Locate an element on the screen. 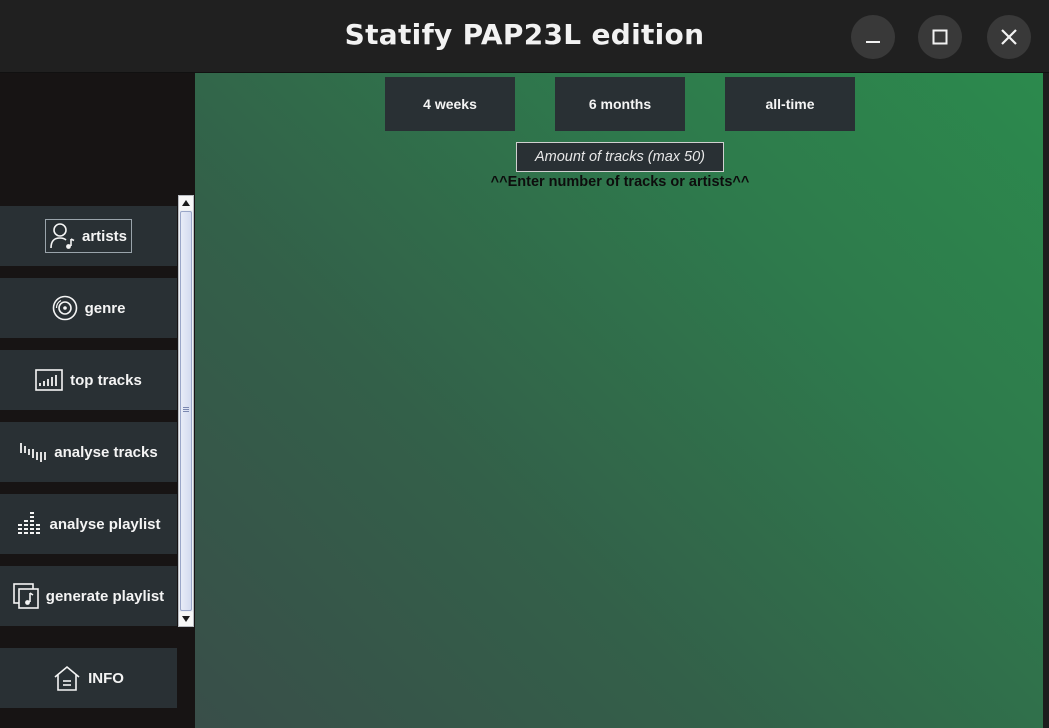 The height and width of the screenshot is (728, 1049). title-bar: Statify PAP23L edition is located at coordinates (524, 36).